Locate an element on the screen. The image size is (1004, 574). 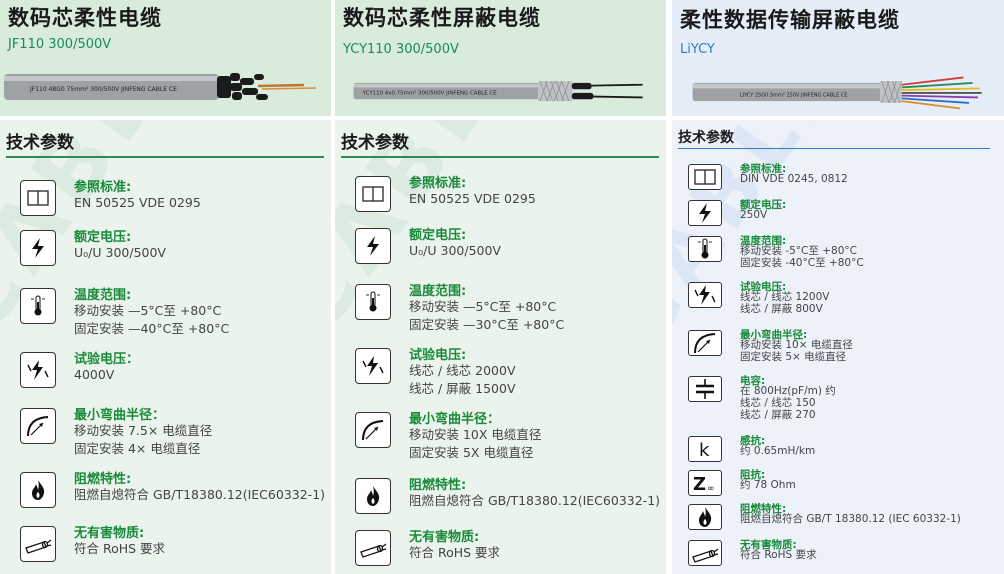
panel-model: YCY110 300/500V is located at coordinates (401, 49).